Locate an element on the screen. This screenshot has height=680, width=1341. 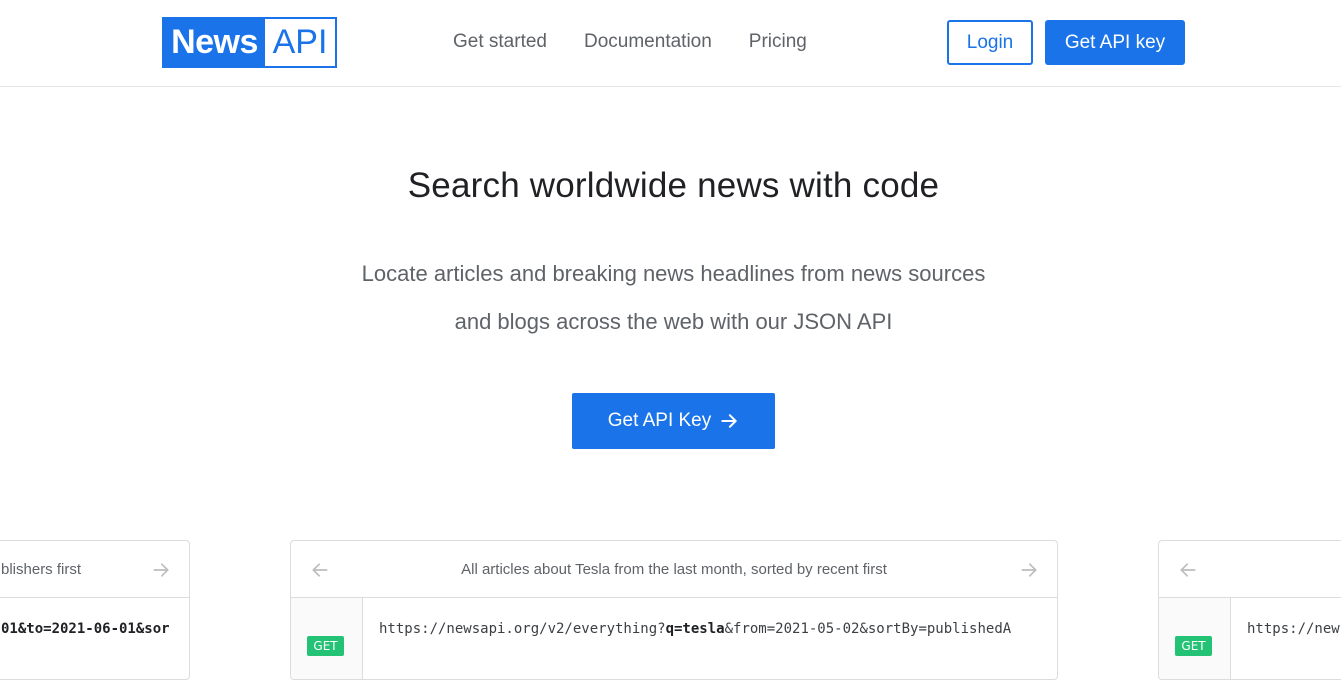
newsapi-logo: News API is located at coordinates (249, 42).